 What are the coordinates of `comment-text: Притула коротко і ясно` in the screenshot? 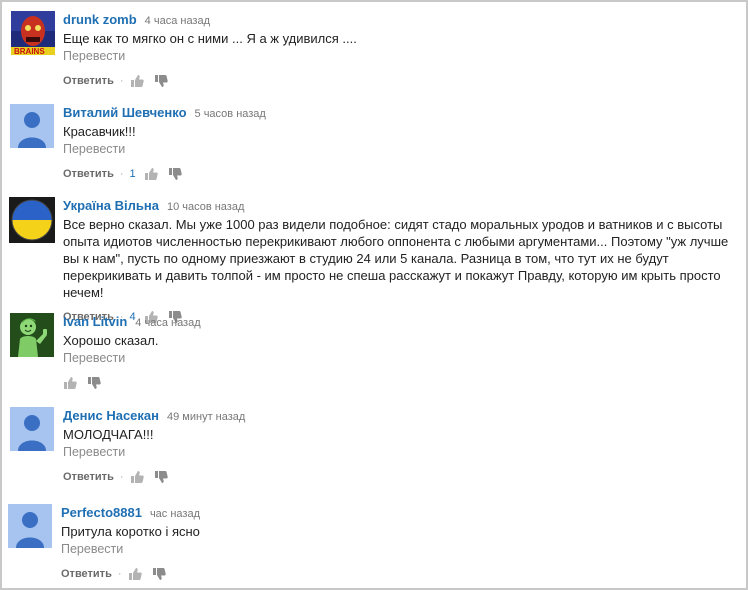 It's located at (130, 531).